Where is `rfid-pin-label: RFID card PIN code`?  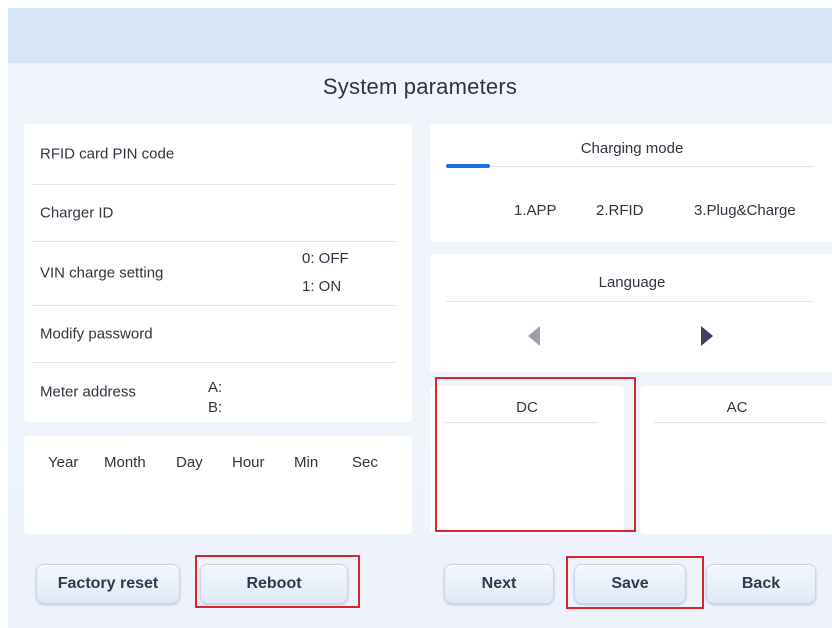
rfid-pin-label: RFID card PIN code is located at coordinates (107, 154).